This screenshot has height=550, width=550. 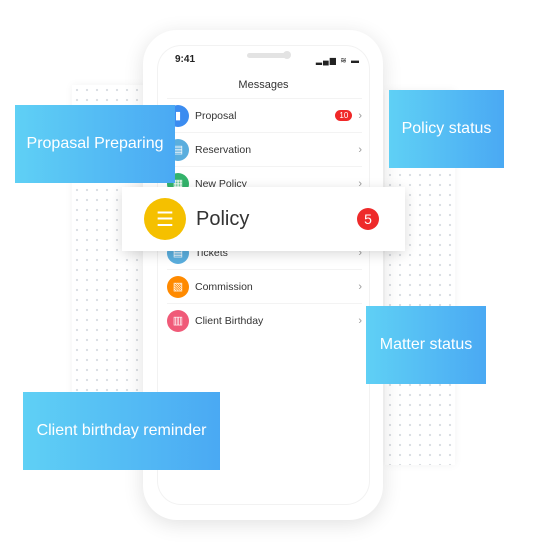 I want to click on status-icons: ▂▄▆ ≋ ▬, so click(x=337, y=60).